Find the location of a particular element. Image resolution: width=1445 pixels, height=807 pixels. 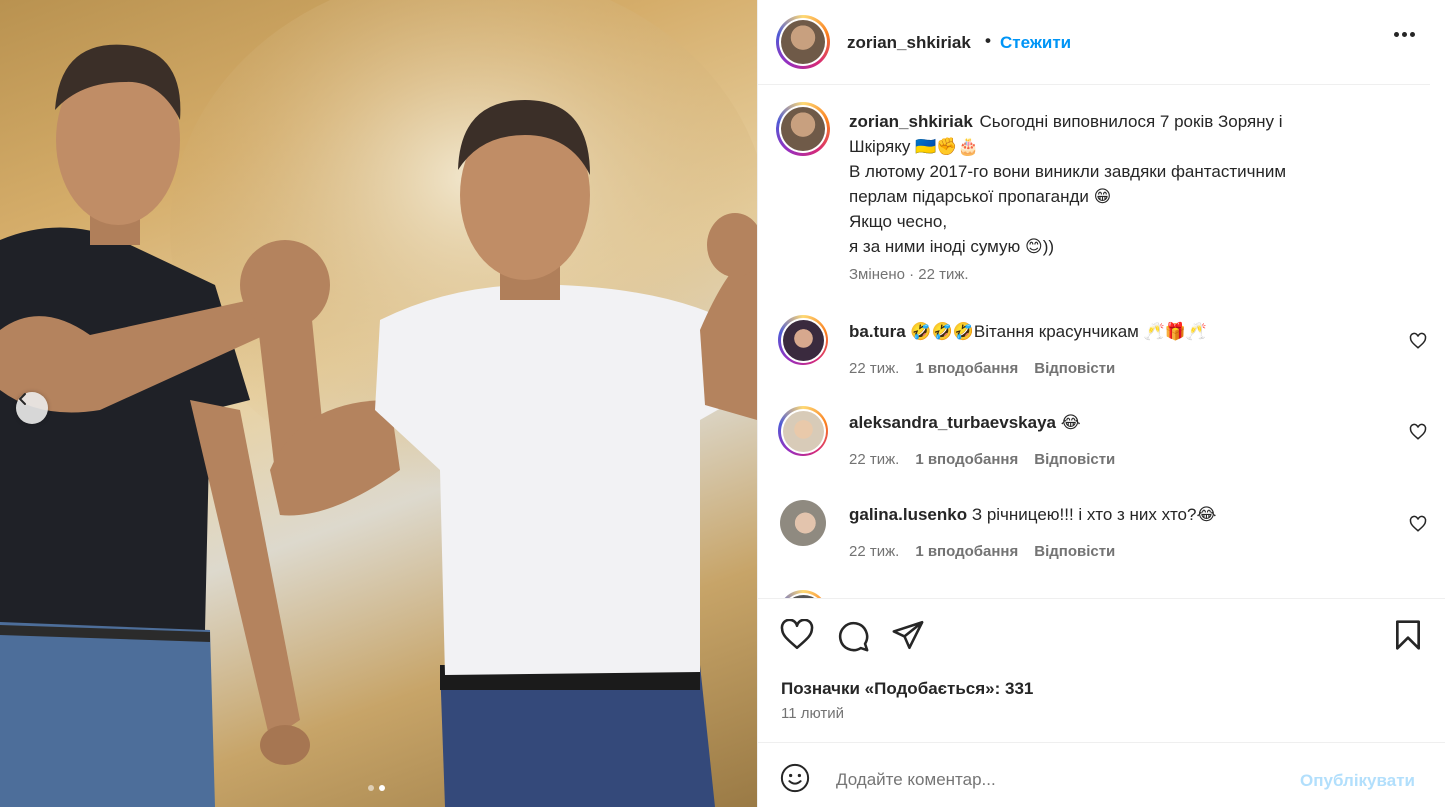

comment-body: З річницею!!! і хто з них хто?😂 is located at coordinates (1094, 514).